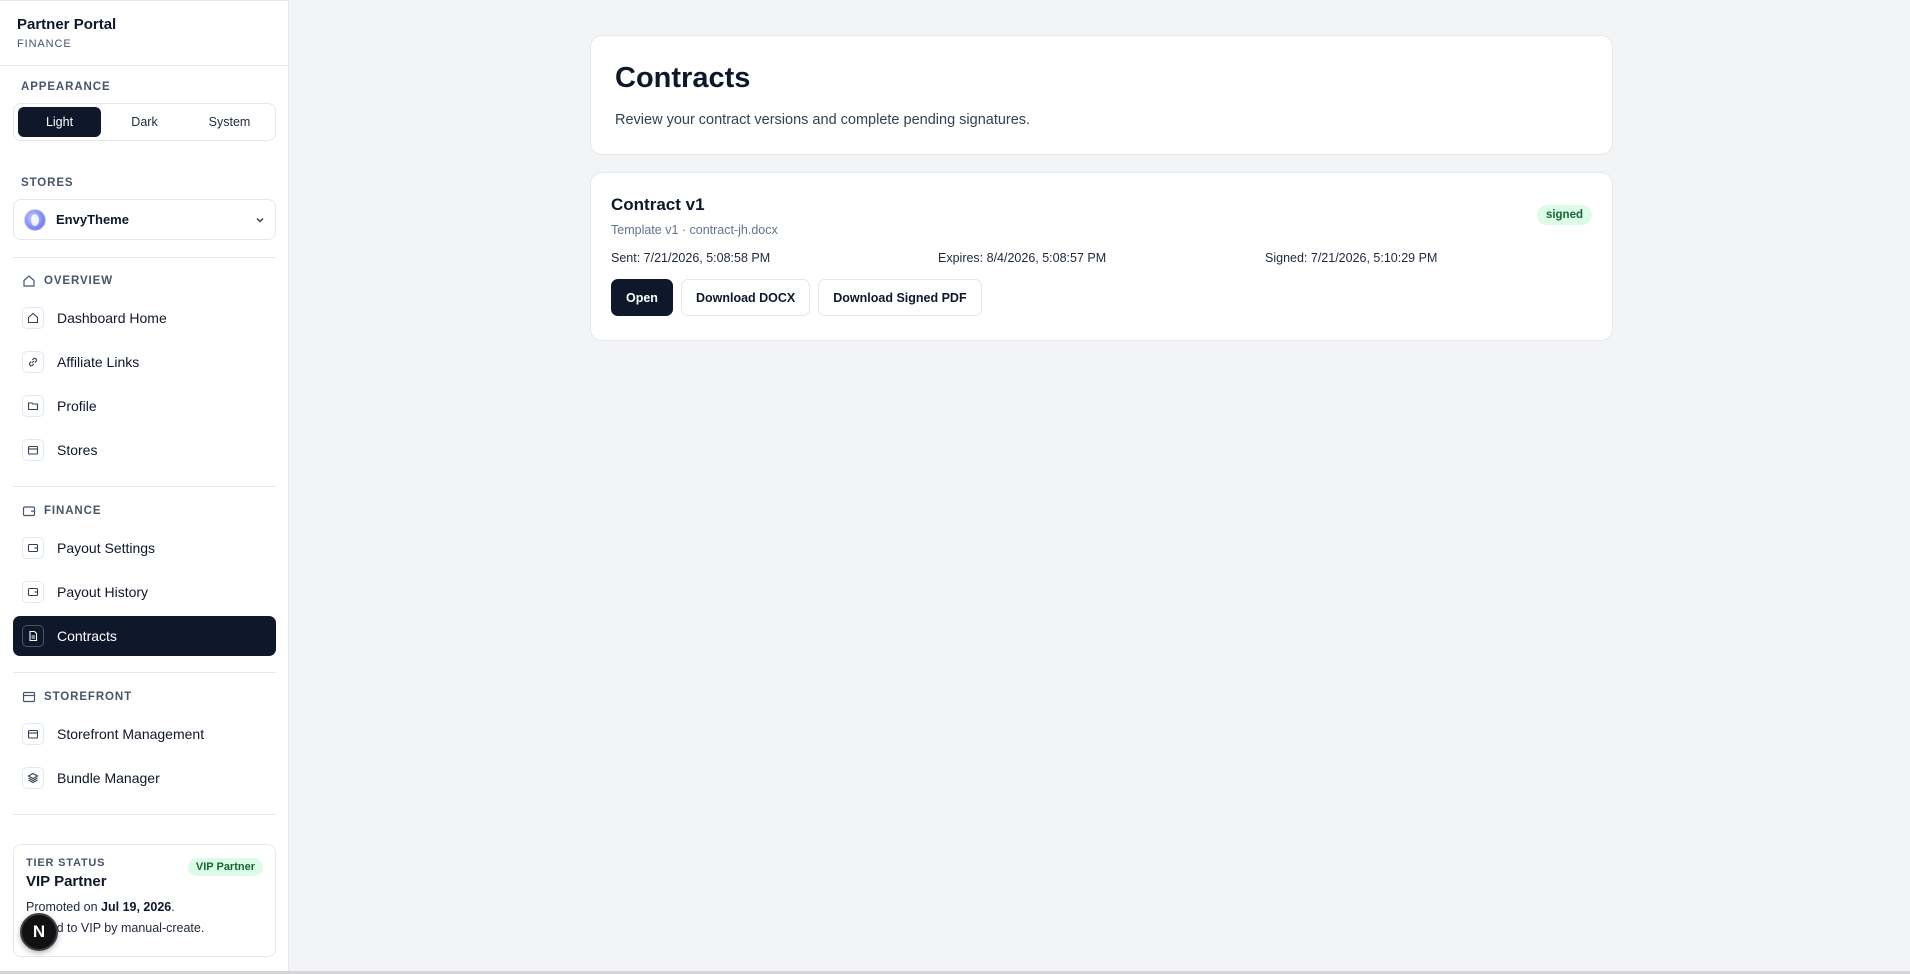 This screenshot has height=974, width=1910. What do you see at coordinates (47, 183) in the screenshot?
I see `stores-label: STORES` at bounding box center [47, 183].